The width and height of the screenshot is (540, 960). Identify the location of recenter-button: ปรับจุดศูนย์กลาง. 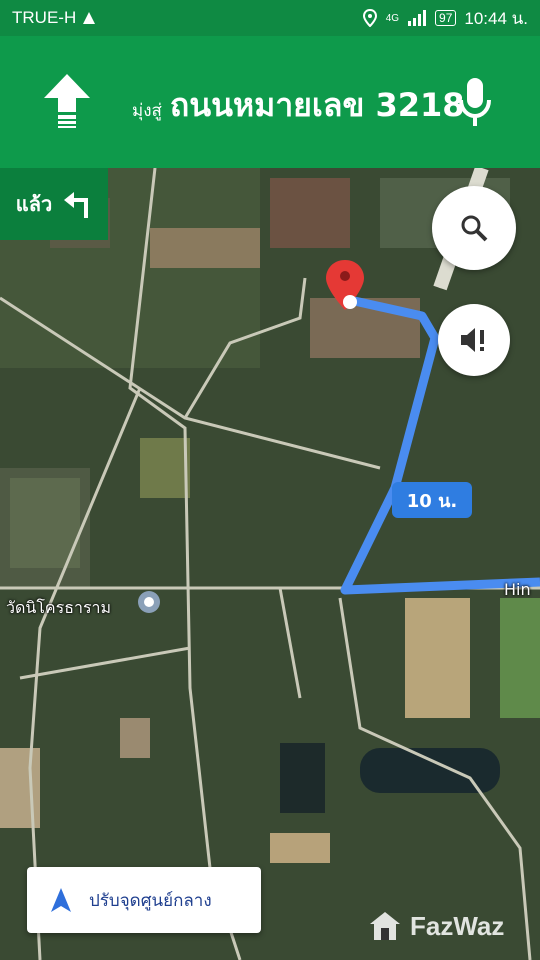
(144, 900).